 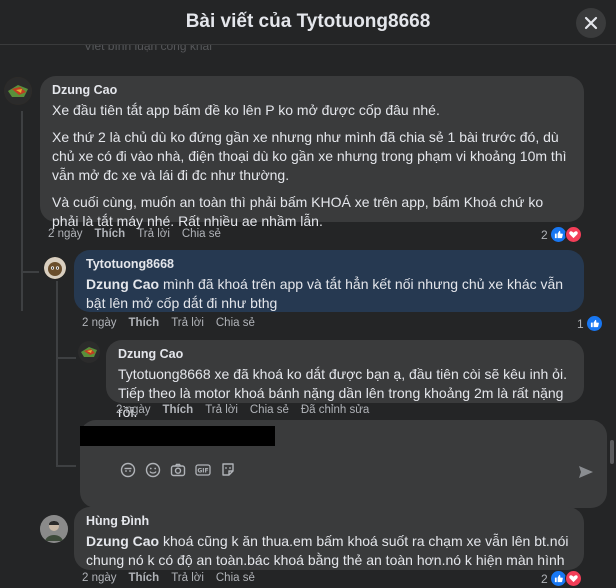 I want to click on comment-author: Tytotuong8668, so click(x=329, y=264).